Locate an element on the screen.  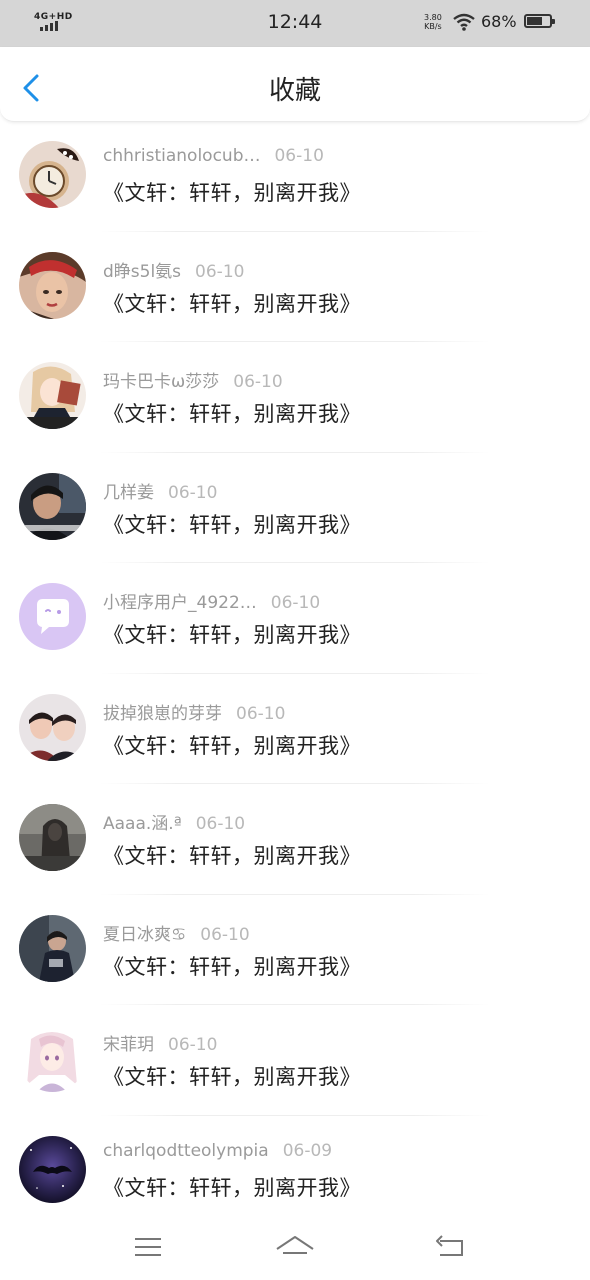
avatar-mustache-icon is located at coordinates (52, 1169).